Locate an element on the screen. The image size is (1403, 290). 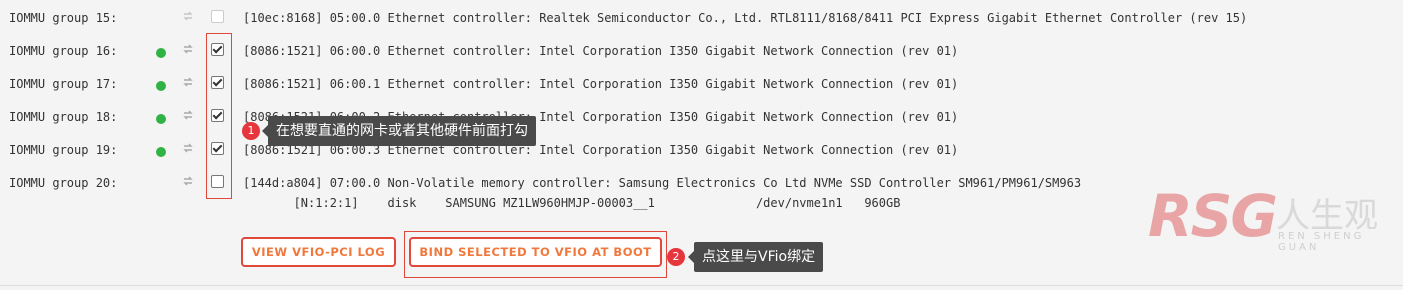
group-label: IOMMU group 17: is located at coordinates (63, 84).